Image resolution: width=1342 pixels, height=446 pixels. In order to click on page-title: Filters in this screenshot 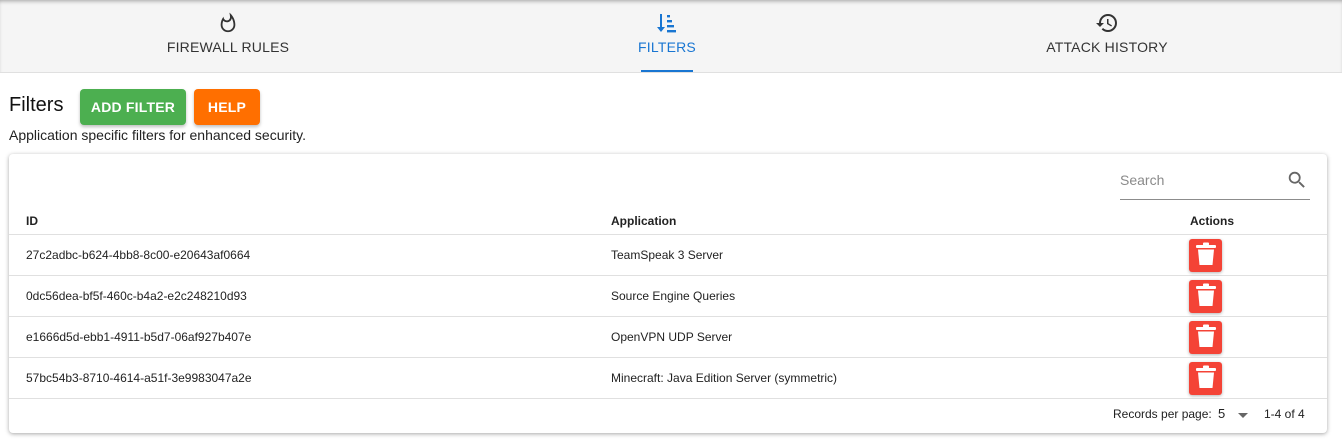, I will do `click(36, 105)`.